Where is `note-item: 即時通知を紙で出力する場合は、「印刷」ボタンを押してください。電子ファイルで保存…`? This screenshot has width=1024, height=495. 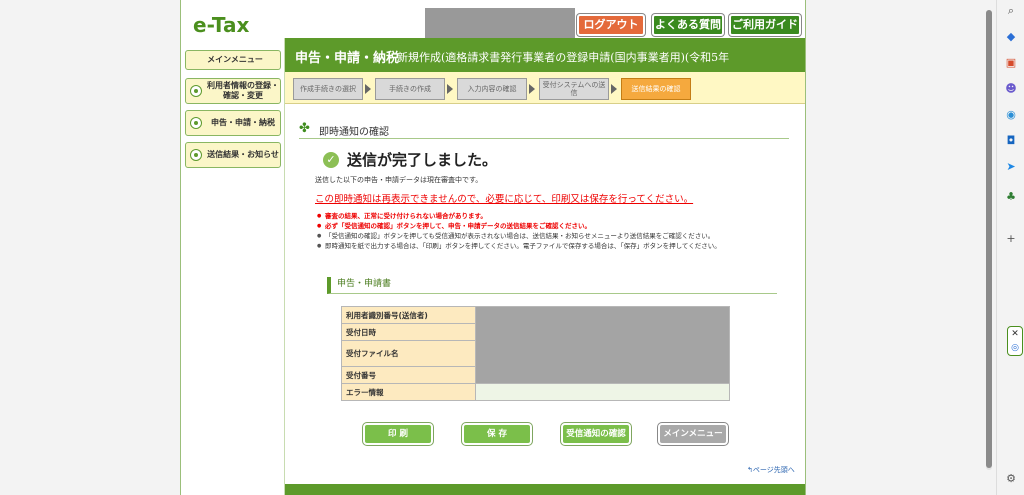 note-item: 即時通知を紙で出力する場合は、「印刷」ボタンを押してください。電子ファイルで保存… is located at coordinates (552, 246).